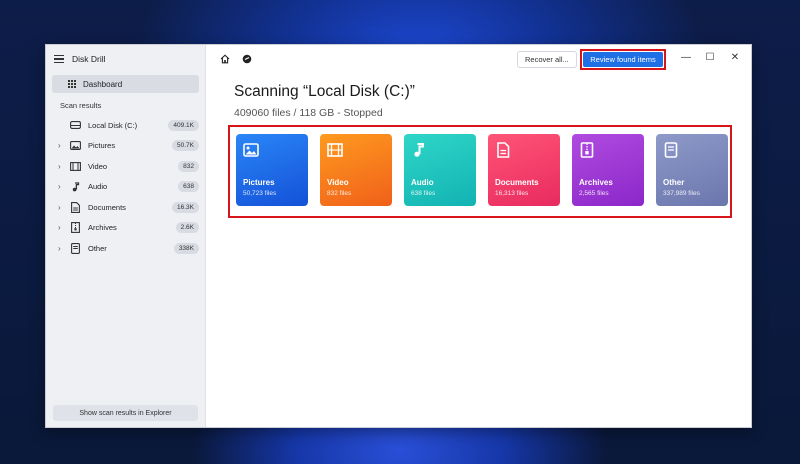  Describe the element at coordinates (247, 59) in the screenshot. I see `disk-status-icon` at that location.